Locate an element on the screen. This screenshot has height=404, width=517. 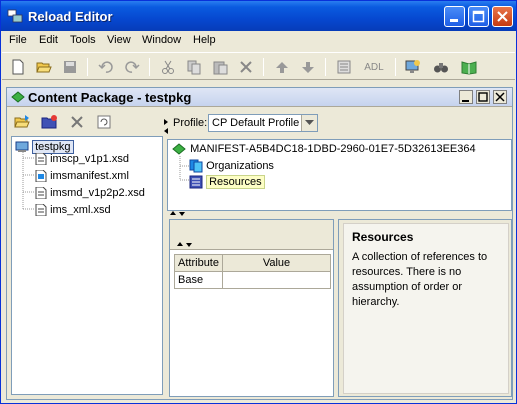
profile-value: CP Default Profile is located at coordinates (256, 123).